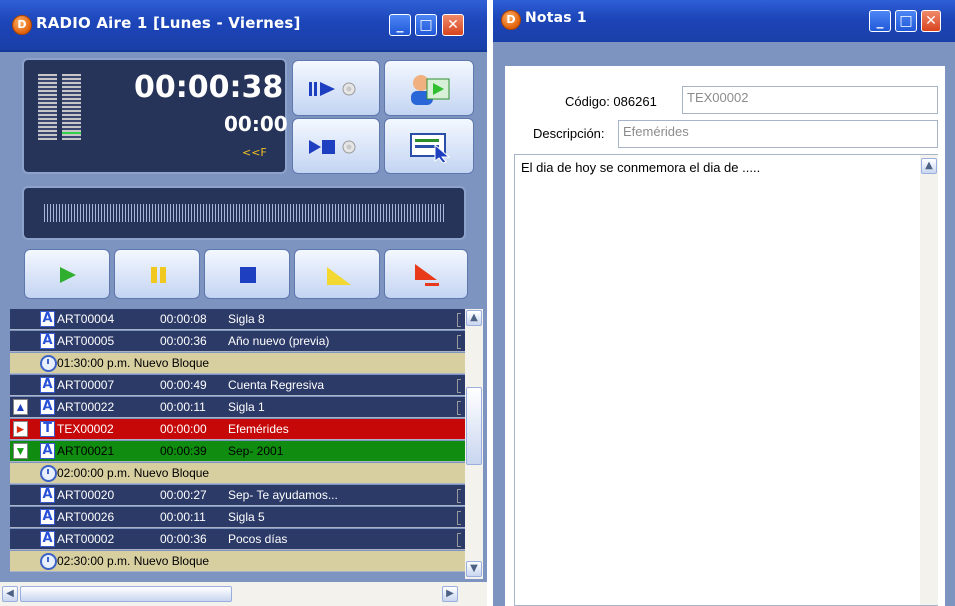 This screenshot has height=606, width=955. What do you see at coordinates (183, 407) in the screenshot?
I see `item-duration: 00:00:11` at bounding box center [183, 407].